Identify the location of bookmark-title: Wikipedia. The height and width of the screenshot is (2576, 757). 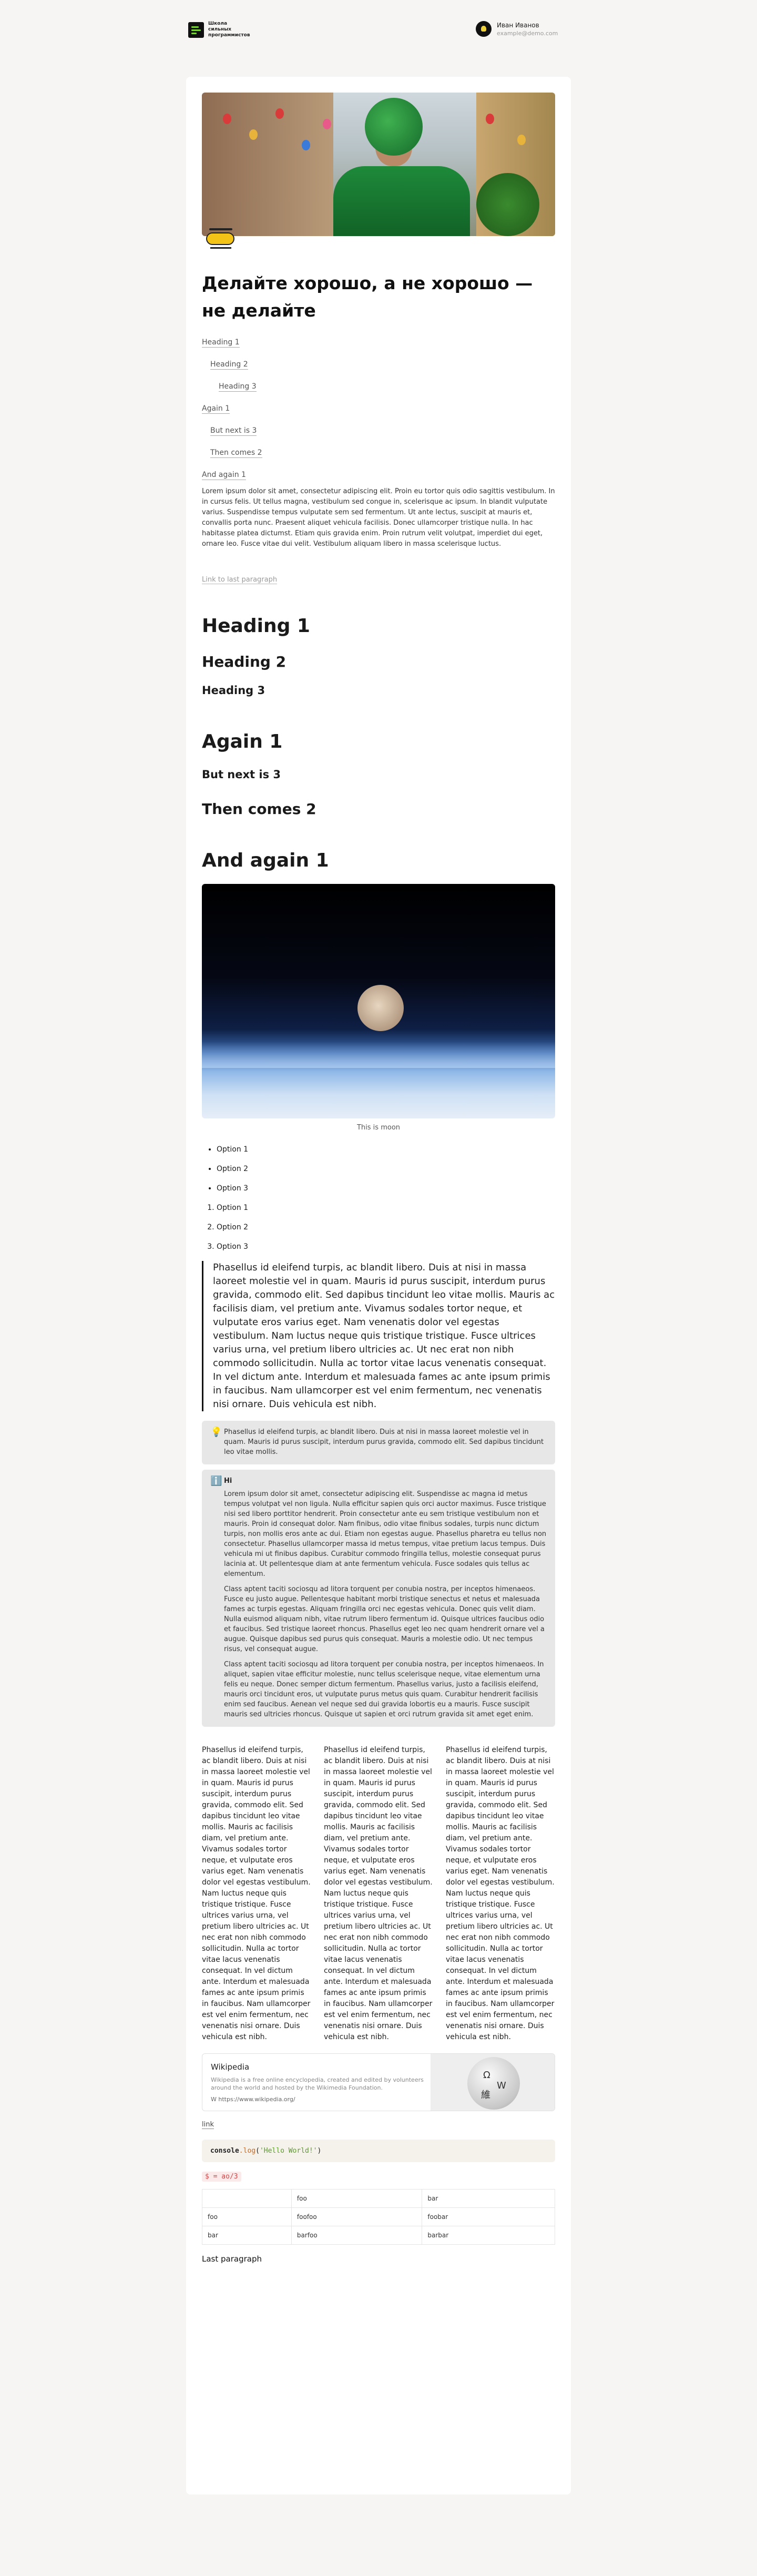
(230, 2067).